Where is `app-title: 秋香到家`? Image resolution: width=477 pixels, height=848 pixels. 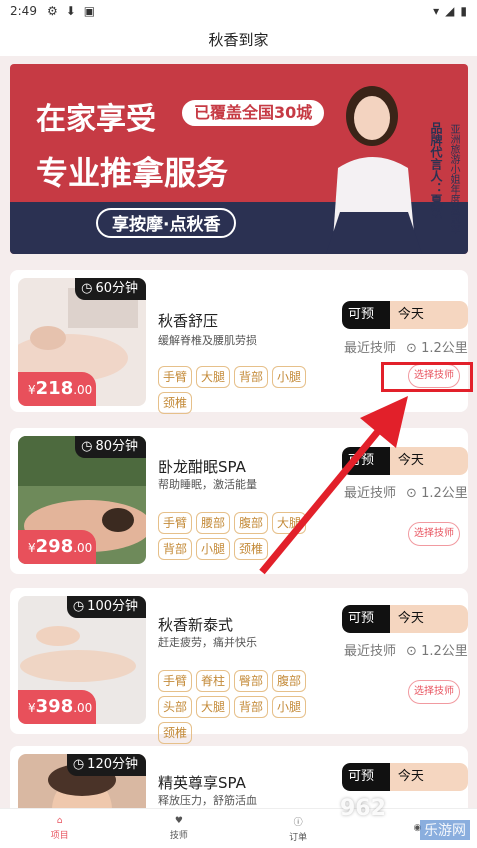 app-title: 秋香到家 is located at coordinates (238, 39).